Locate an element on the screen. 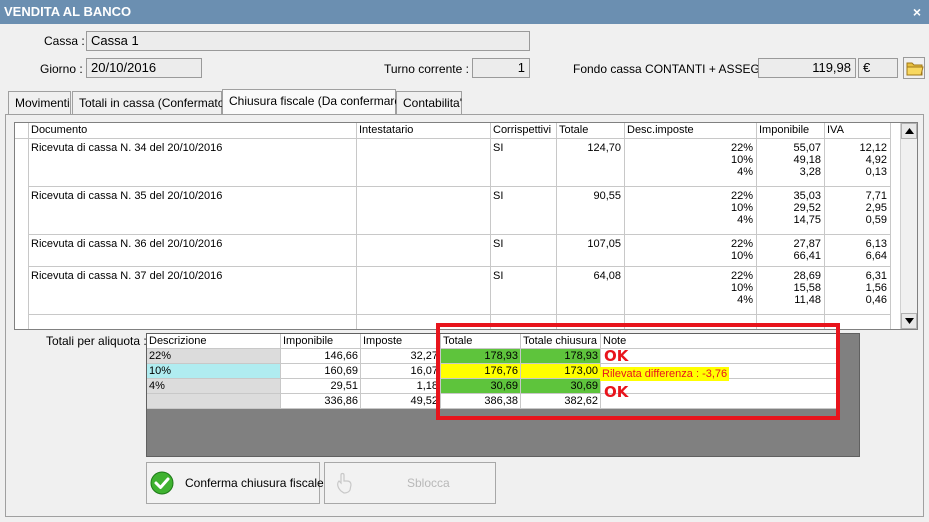  row-documento: Ricevuta di cassa N. 36 del 20/10/2016 is located at coordinates (127, 244).